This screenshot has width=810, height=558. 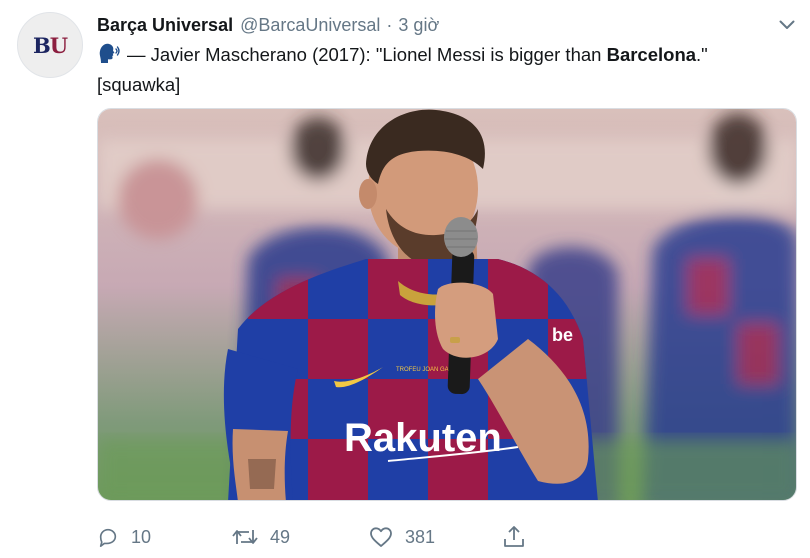 What do you see at coordinates (141, 536) in the screenshot?
I see `reply-count: 10` at bounding box center [141, 536].